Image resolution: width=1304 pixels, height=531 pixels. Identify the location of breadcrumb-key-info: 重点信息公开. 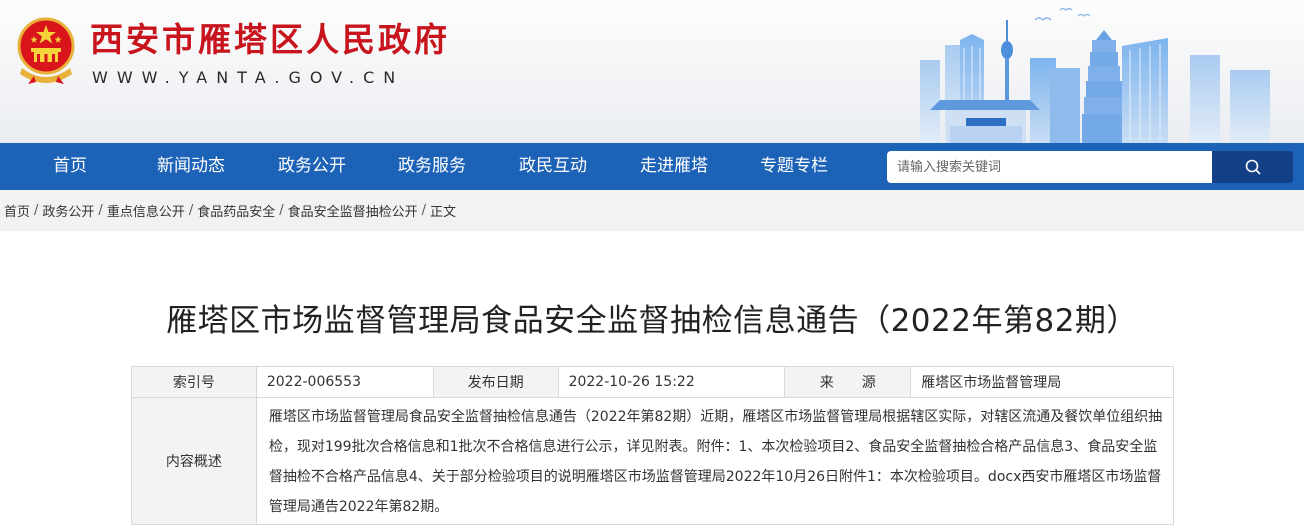
(146, 210).